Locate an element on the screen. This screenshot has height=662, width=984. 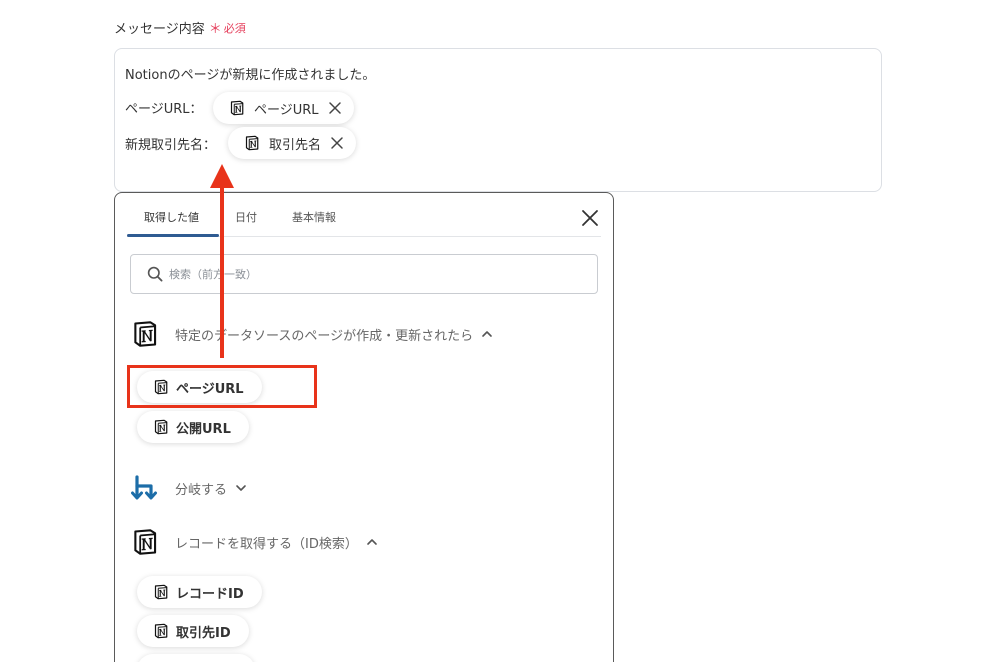
search-input is located at coordinates (369, 274).